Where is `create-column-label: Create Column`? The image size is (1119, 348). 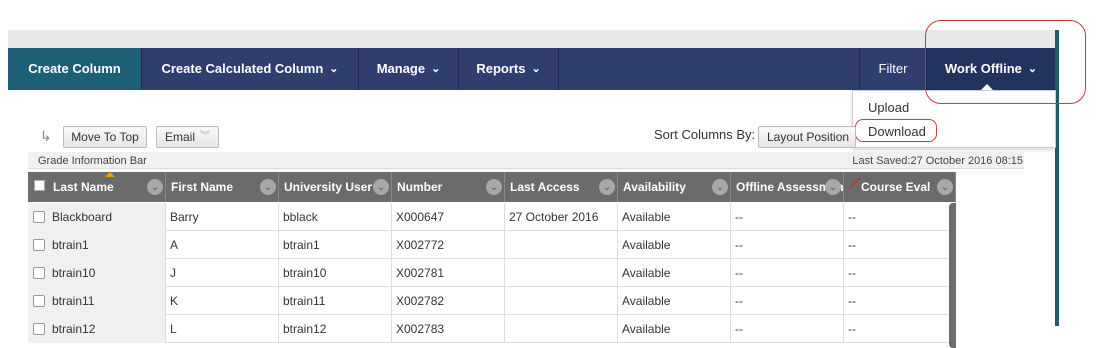 create-column-label: Create Column is located at coordinates (74, 68).